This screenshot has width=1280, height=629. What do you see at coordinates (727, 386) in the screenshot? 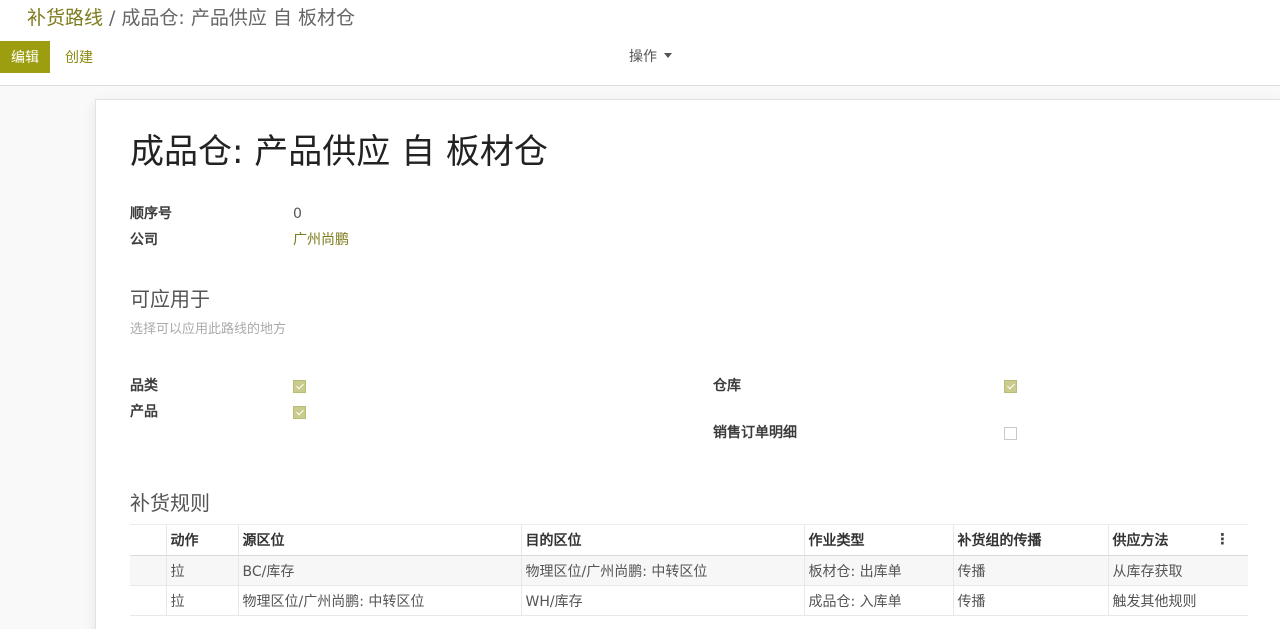
I see `warehouse-label: 仓库` at bounding box center [727, 386].